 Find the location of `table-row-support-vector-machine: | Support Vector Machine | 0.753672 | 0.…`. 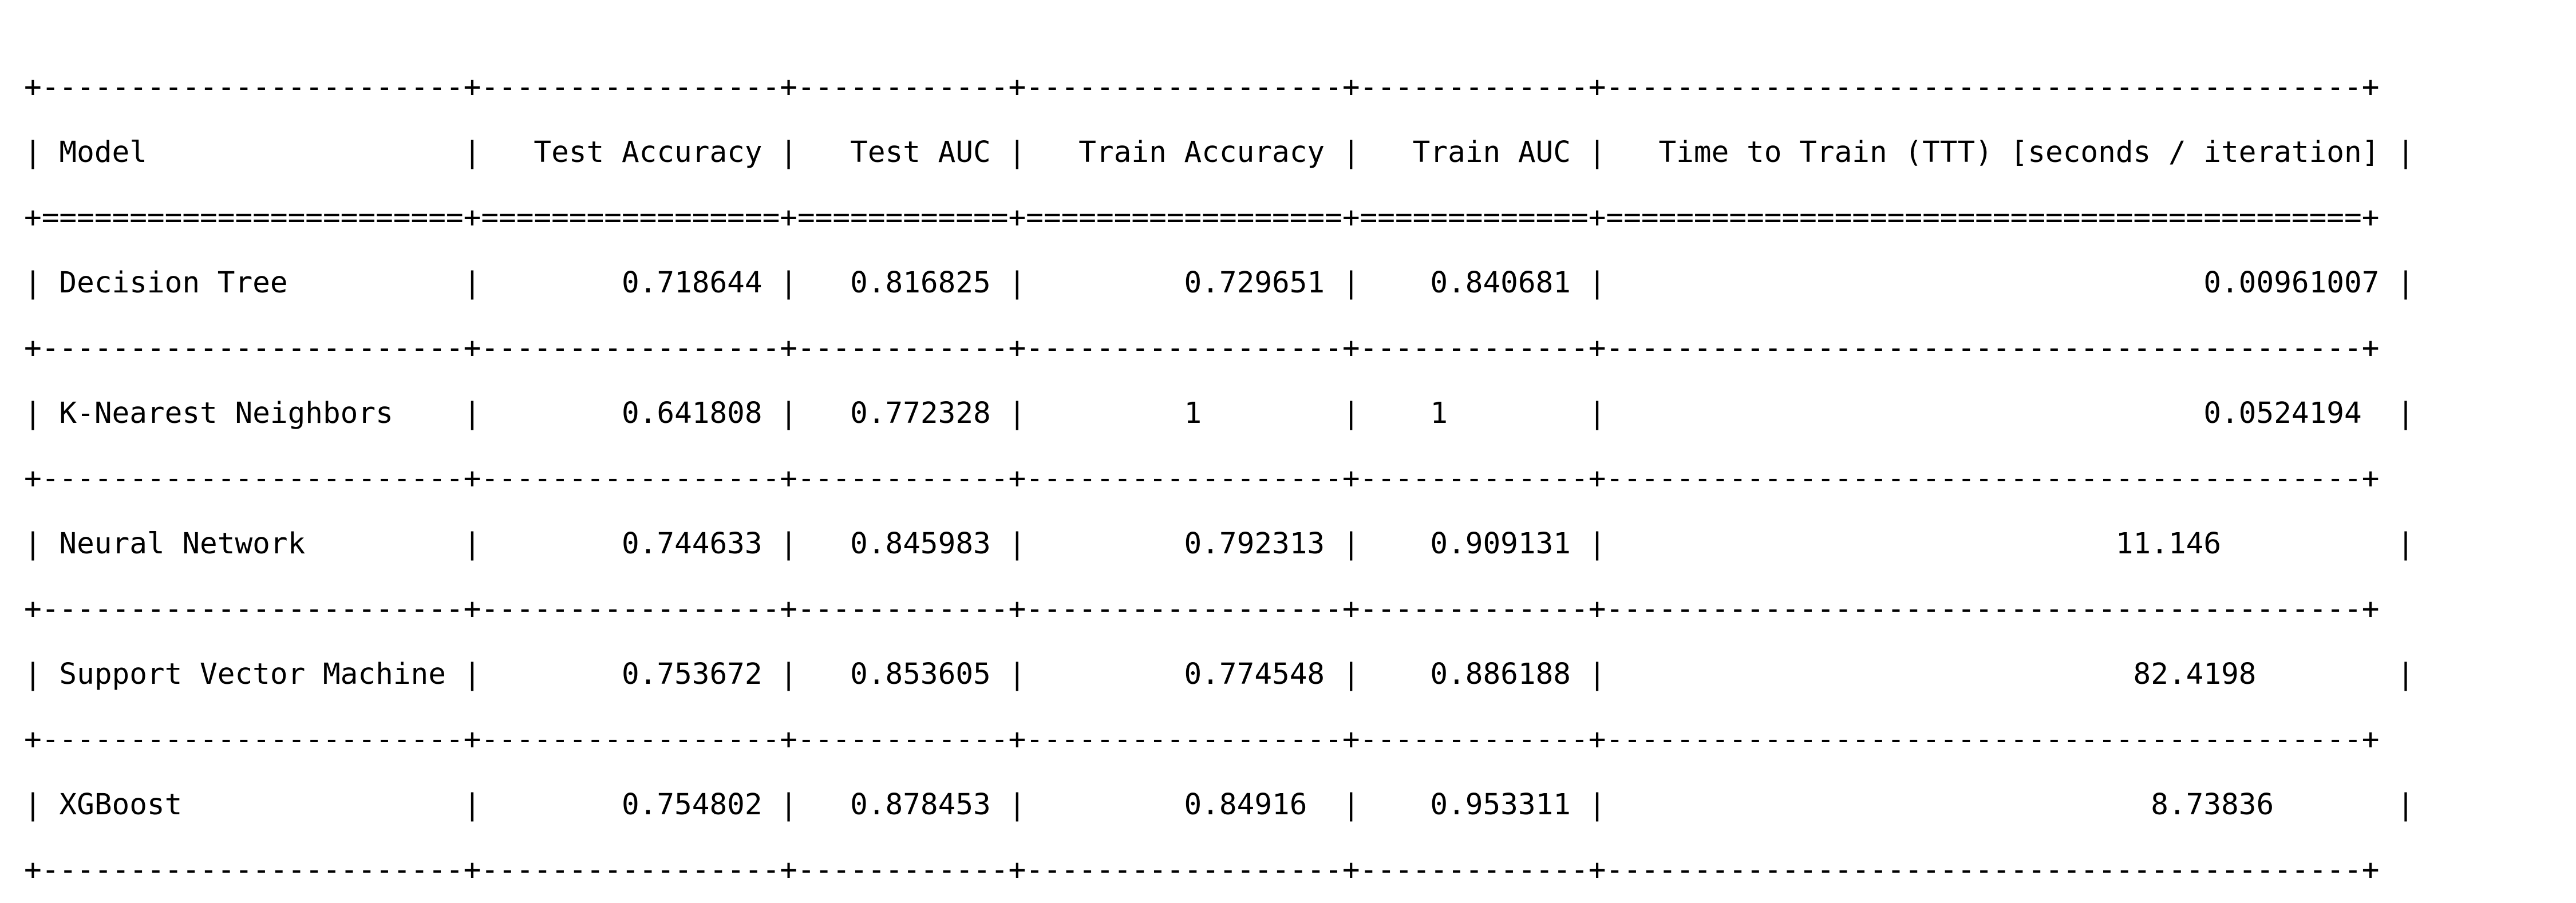

table-row-support-vector-machine: | Support Vector Machine | 0.753672 | 0.… is located at coordinates (1219, 674).